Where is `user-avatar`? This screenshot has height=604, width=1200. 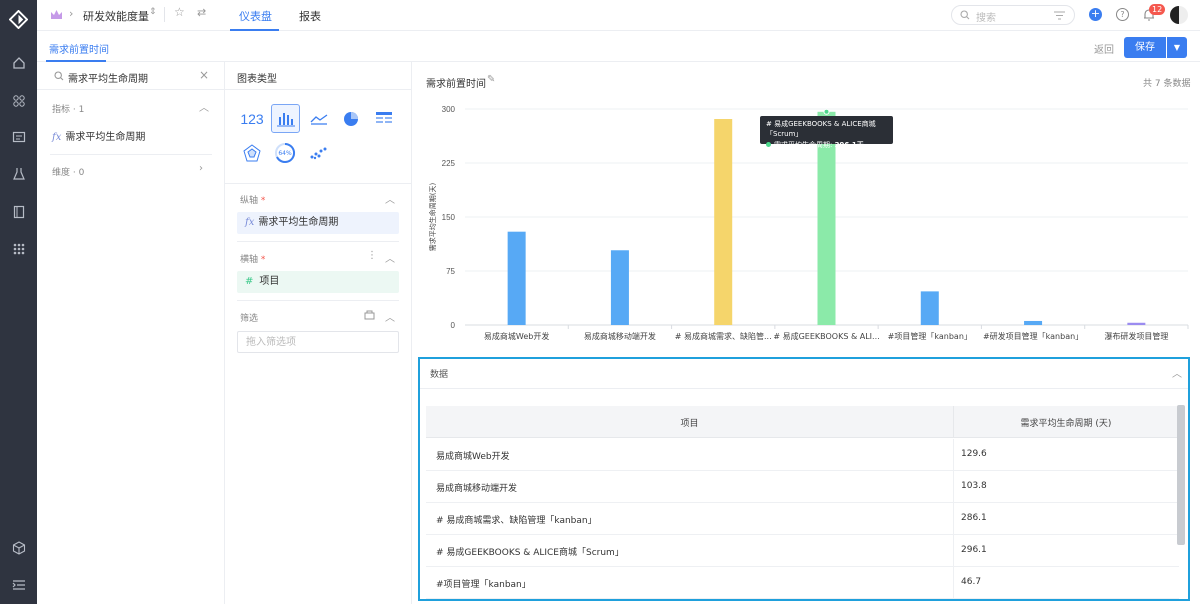 user-avatar is located at coordinates (1179, 15).